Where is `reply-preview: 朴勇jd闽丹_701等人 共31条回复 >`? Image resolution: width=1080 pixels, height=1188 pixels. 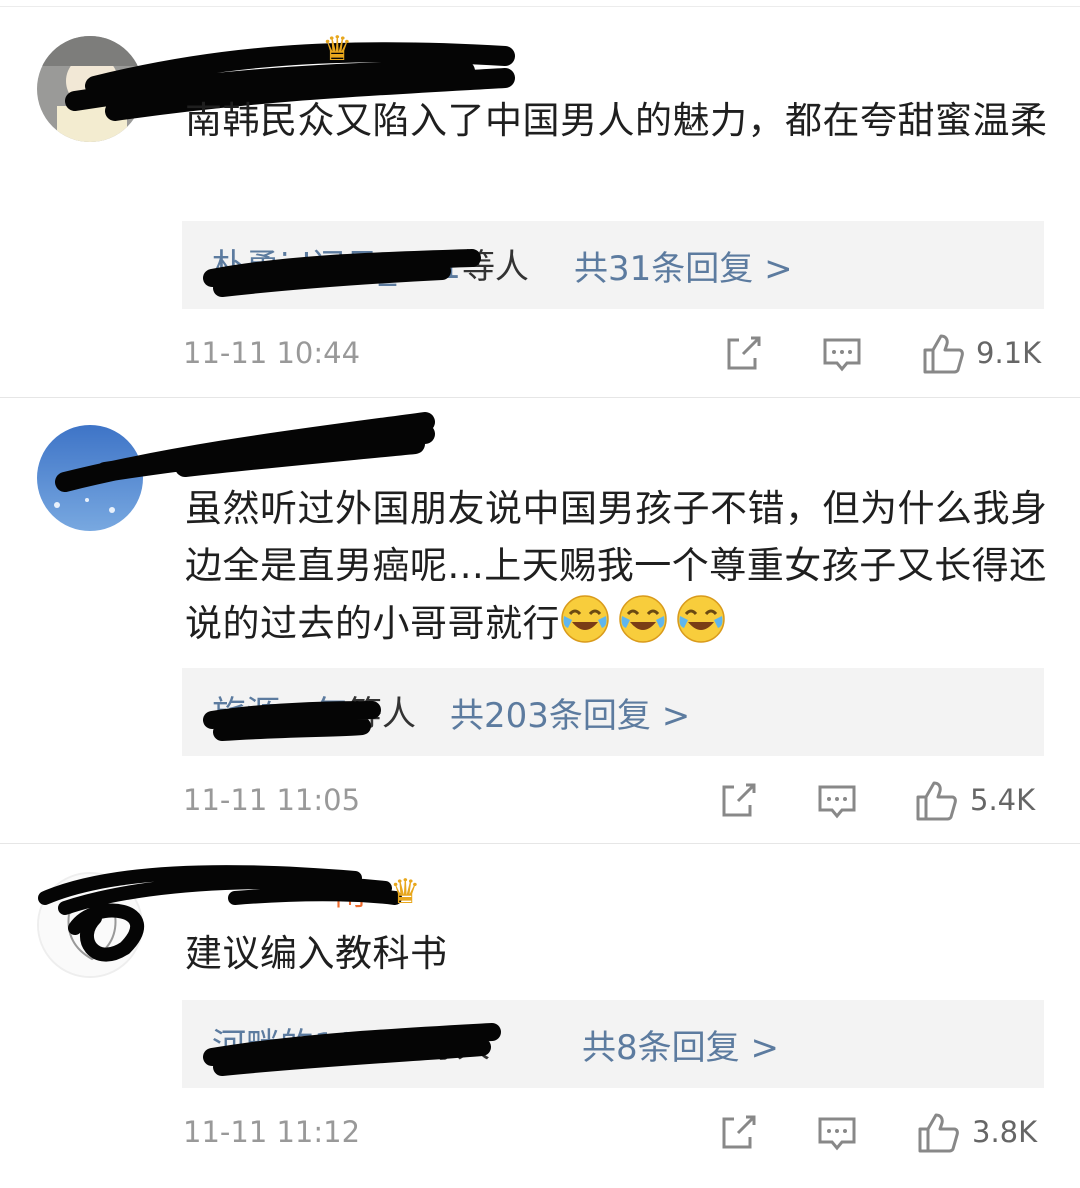
reply-preview: 朴勇jd闽丹_701等人 共31条回复 > is located at coordinates (613, 265).